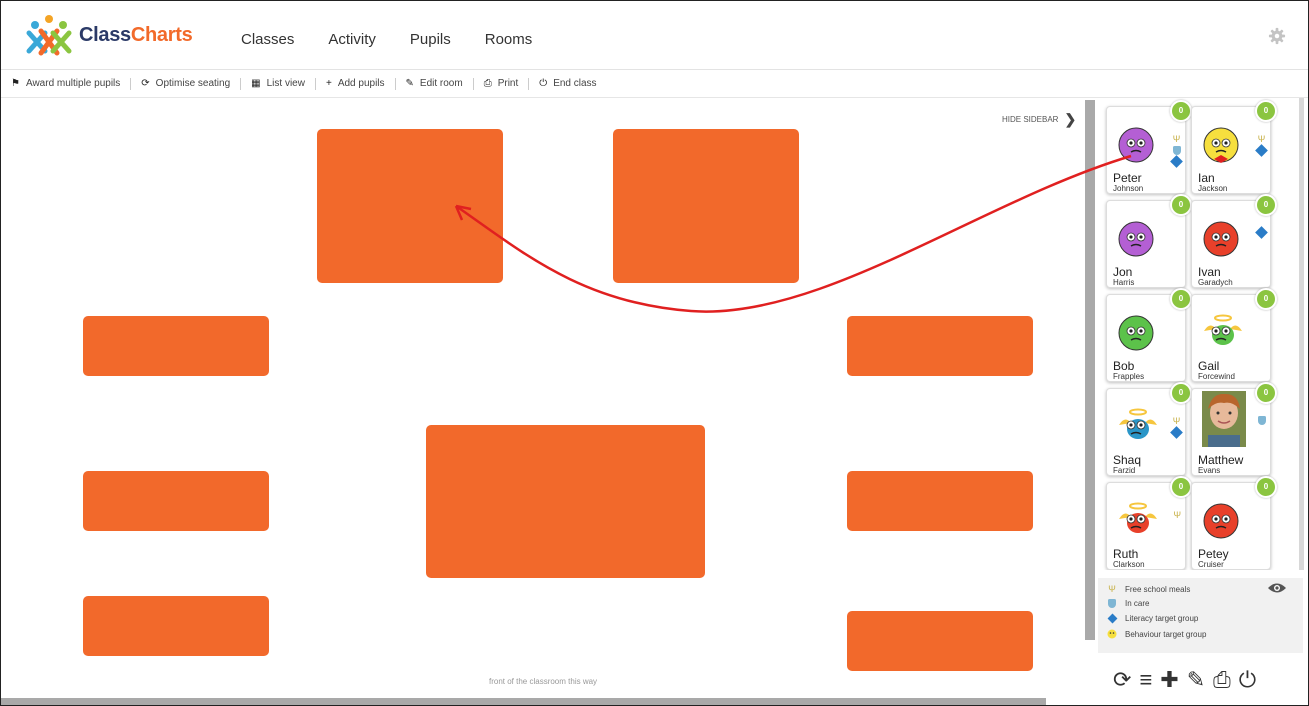  Describe the element at coordinates (430, 39) in the screenshot. I see `nav-pupils: Pupils` at that location.